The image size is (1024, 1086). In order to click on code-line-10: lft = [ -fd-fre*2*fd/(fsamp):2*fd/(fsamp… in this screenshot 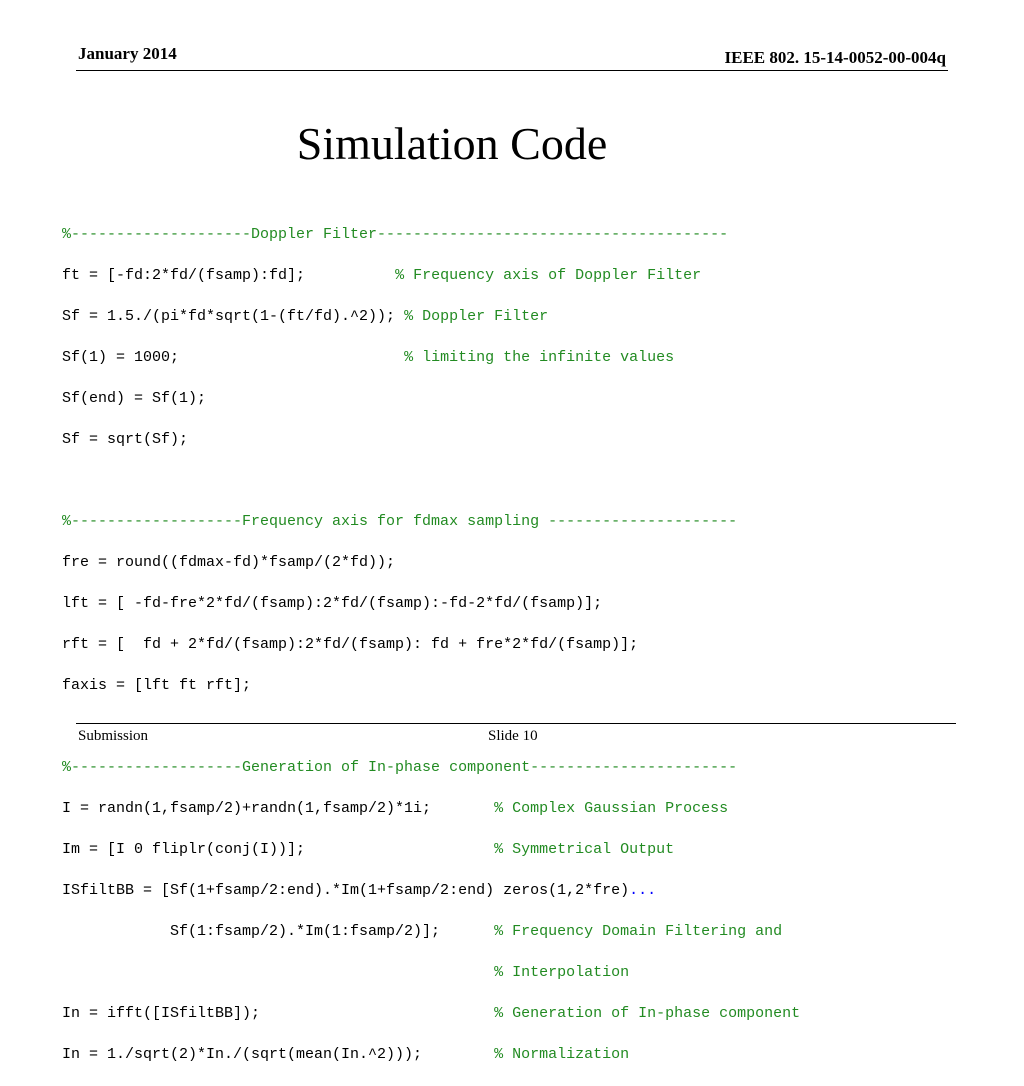, I will do `click(431, 604)`.